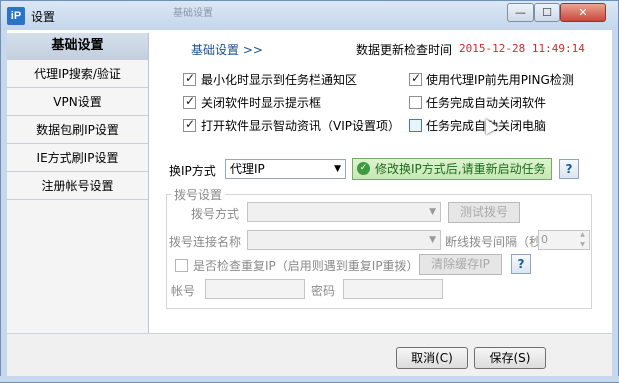 The width and height of the screenshot is (619, 383). I want to click on save-button: 保存(S), so click(510, 358).